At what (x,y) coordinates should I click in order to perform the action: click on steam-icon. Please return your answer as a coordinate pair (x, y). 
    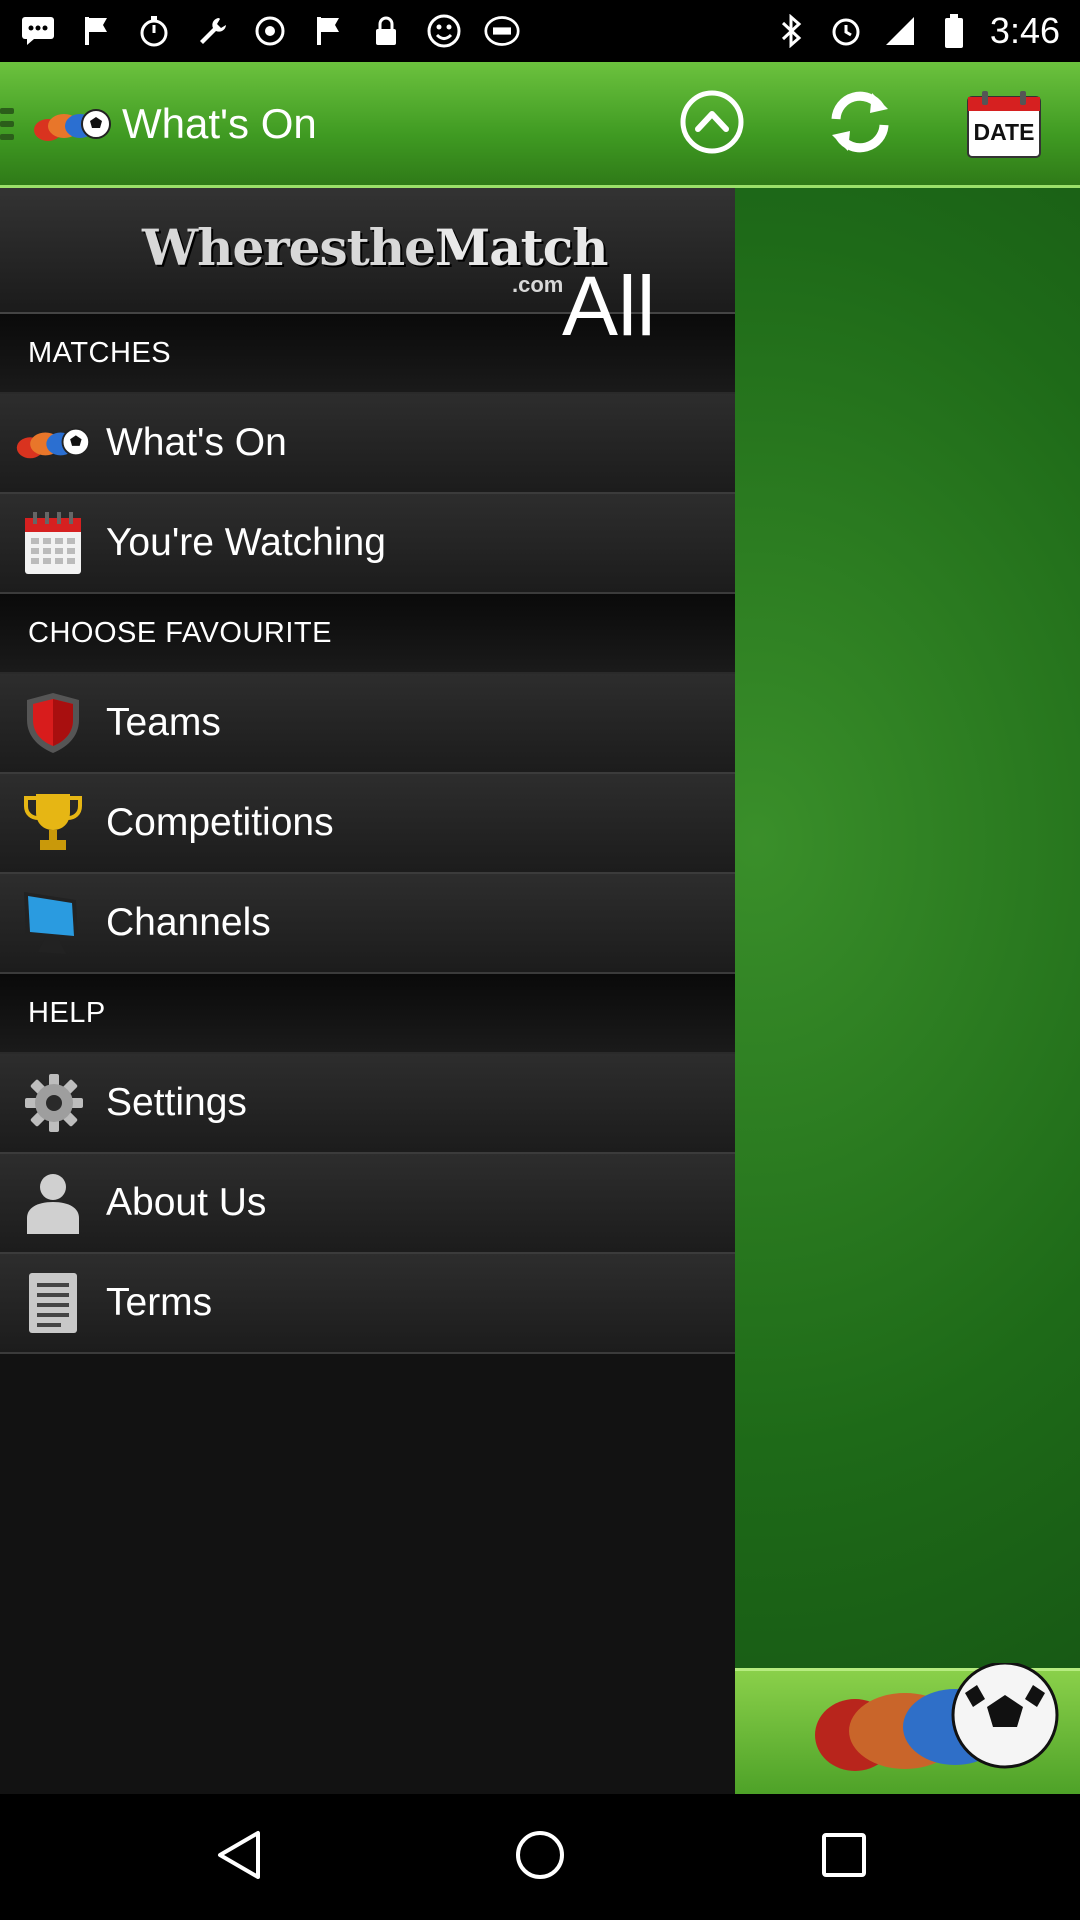
    Looking at the image, I should click on (270, 31).